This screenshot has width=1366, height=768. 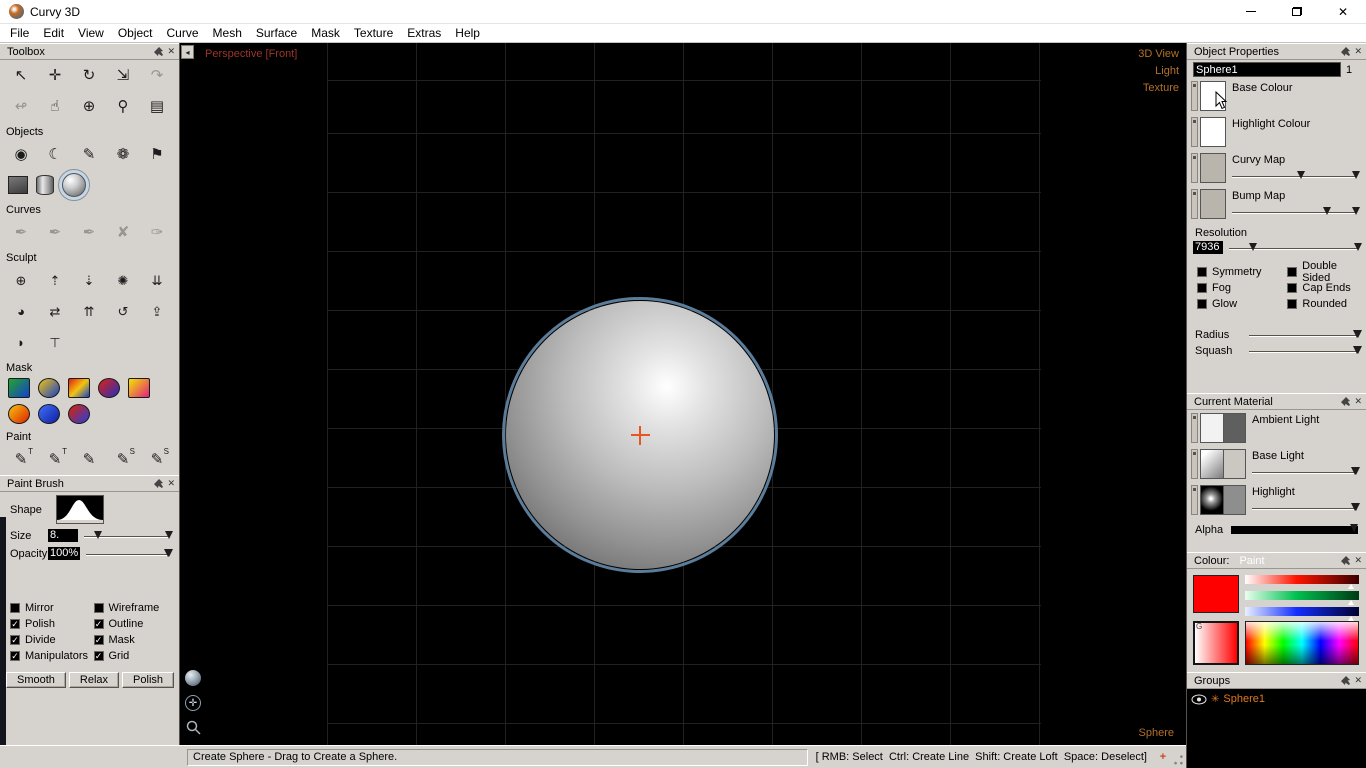 What do you see at coordinates (52, 656) in the screenshot?
I see `manipulators-checkbox: ✓ Manipulators` at bounding box center [52, 656].